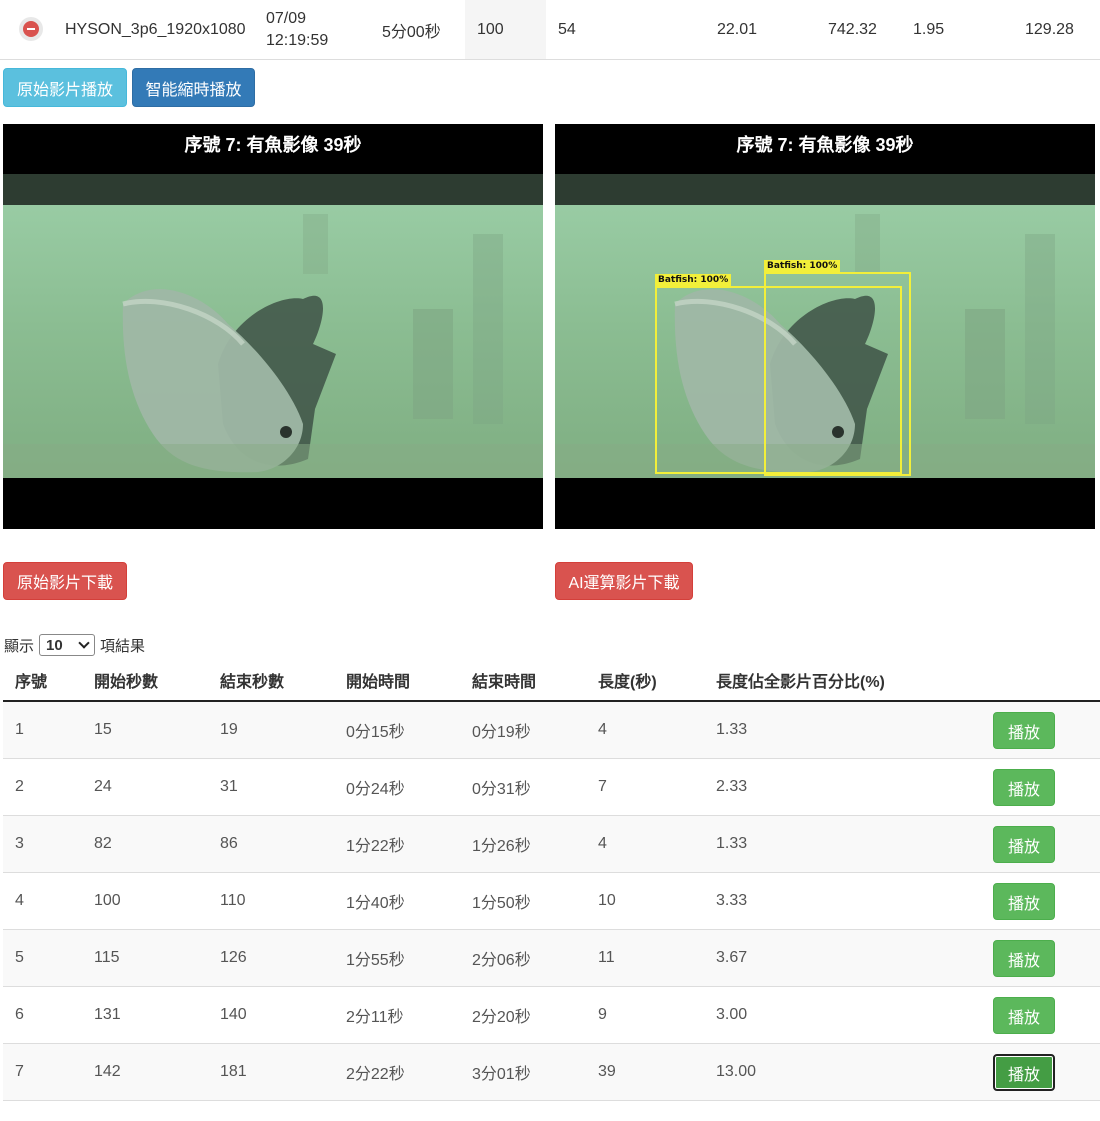 The image size is (1100, 1121). Describe the element at coordinates (252, 680) in the screenshot. I see `column-header: 結束秒數` at that location.